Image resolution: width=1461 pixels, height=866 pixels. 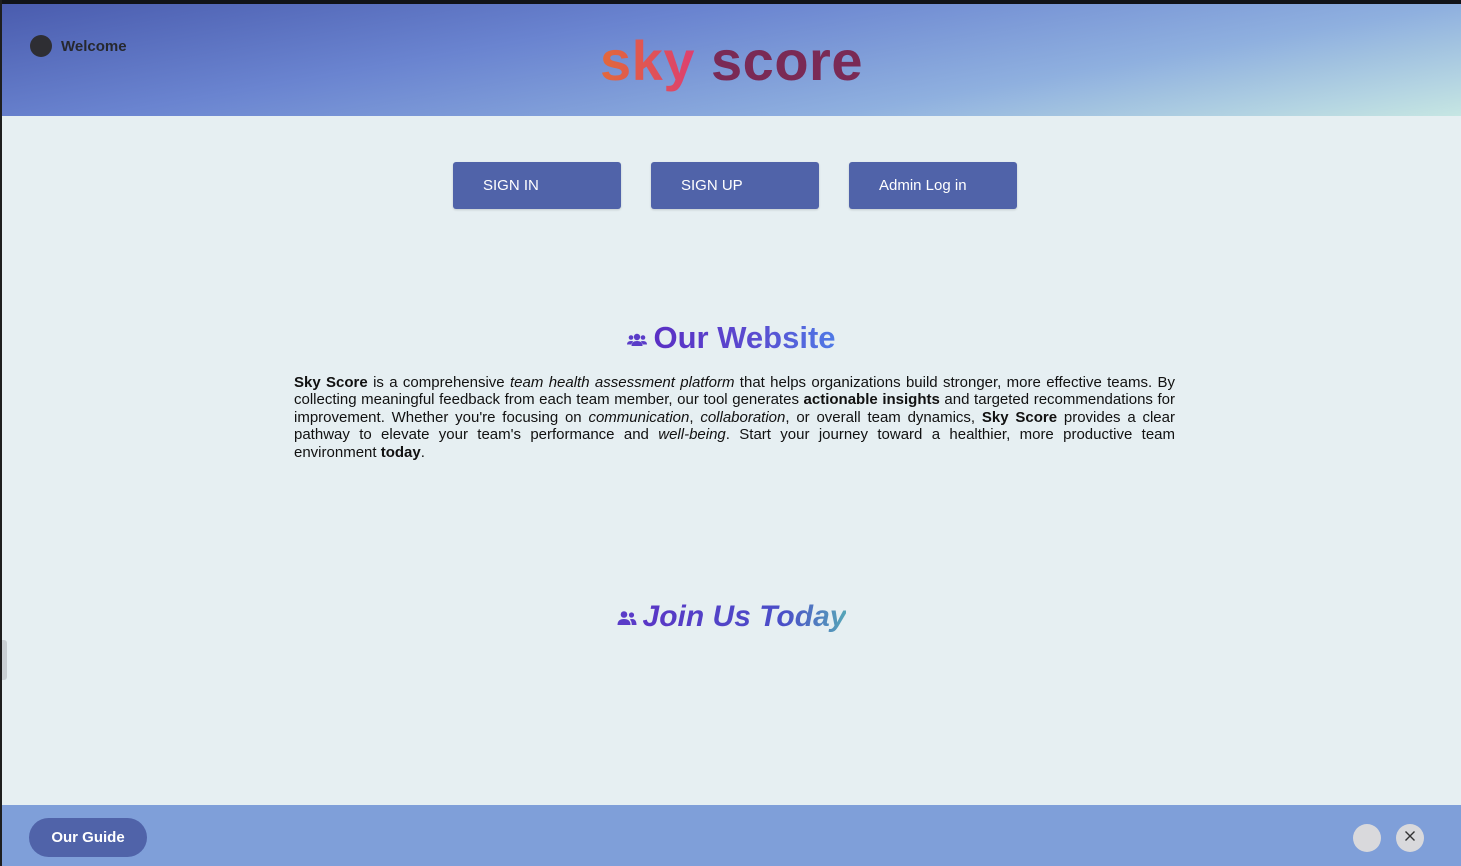 What do you see at coordinates (400, 452) in the screenshot?
I see `description-segment: today` at bounding box center [400, 452].